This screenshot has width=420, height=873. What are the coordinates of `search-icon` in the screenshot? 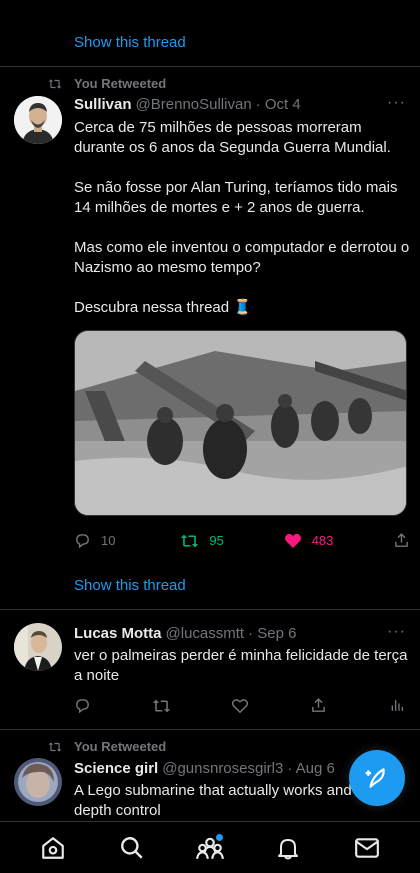 It's located at (131, 847).